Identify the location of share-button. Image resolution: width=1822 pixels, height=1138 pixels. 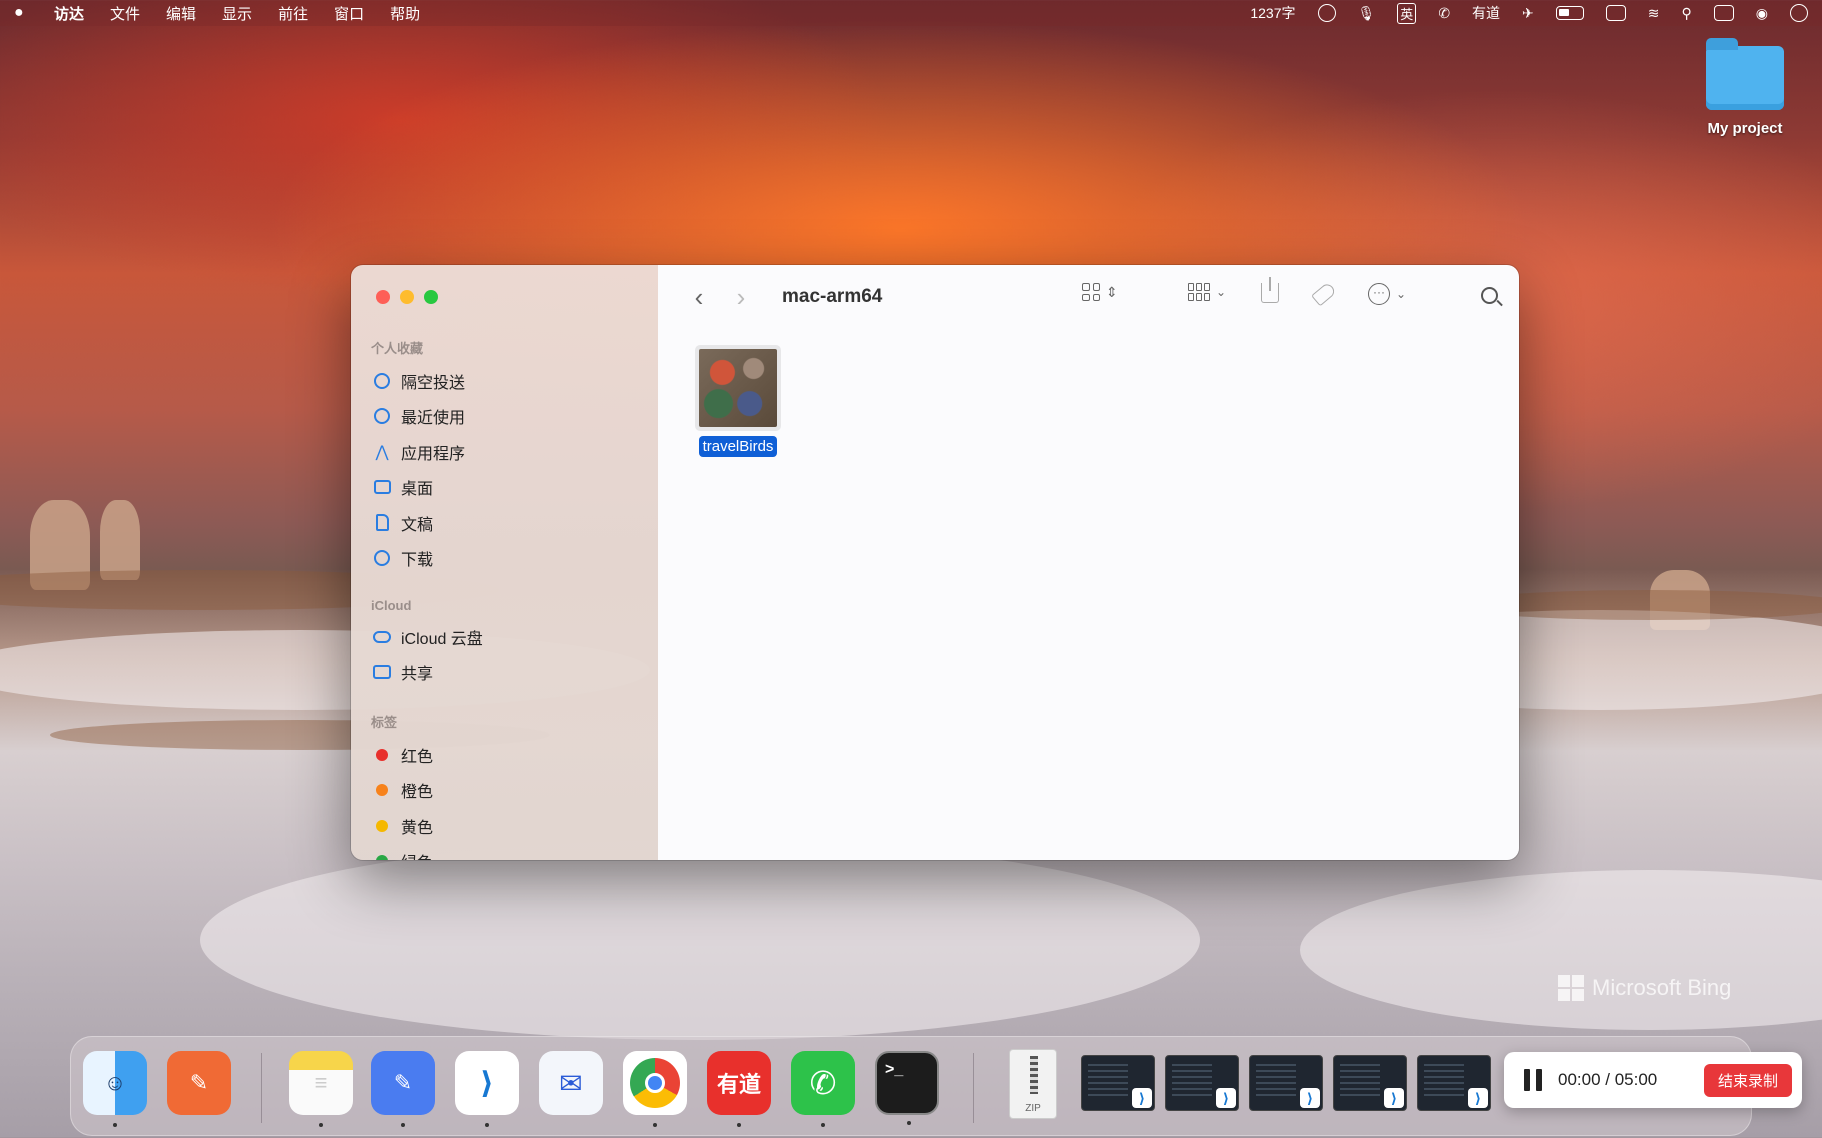
(1270, 290).